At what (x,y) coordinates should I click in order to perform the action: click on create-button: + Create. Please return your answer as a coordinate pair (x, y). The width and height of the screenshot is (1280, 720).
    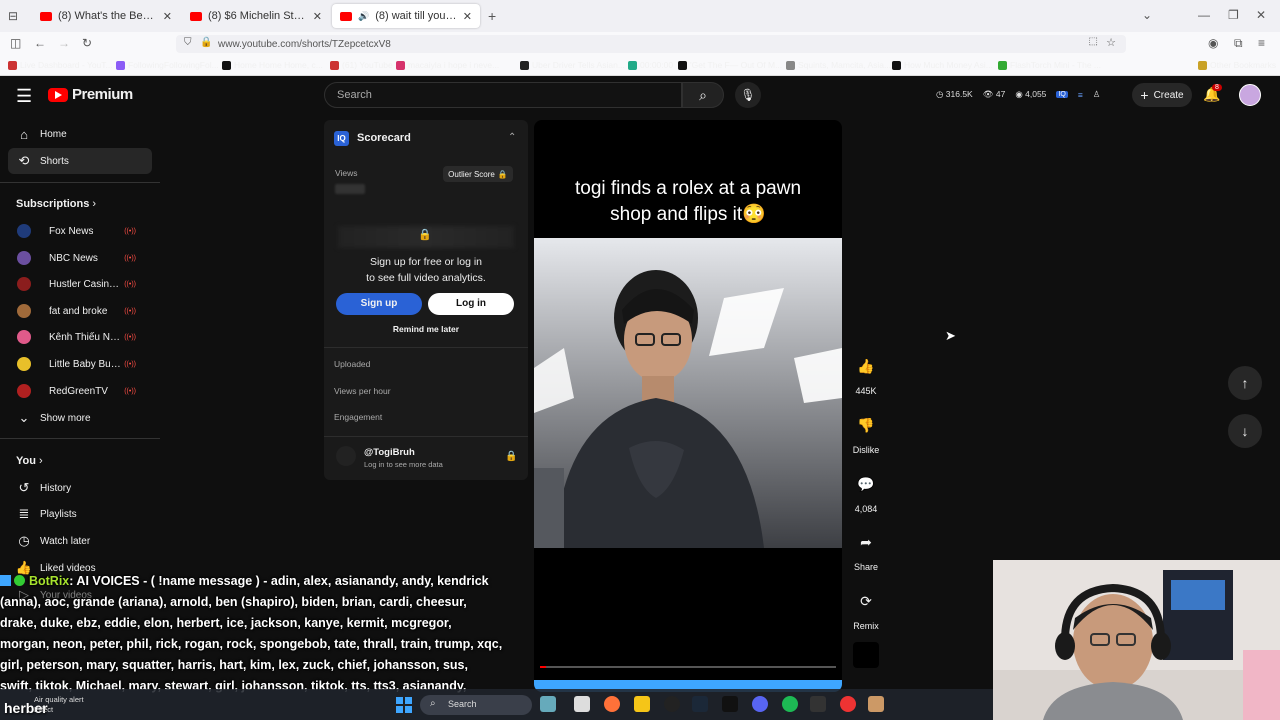
    Looking at the image, I should click on (1162, 95).